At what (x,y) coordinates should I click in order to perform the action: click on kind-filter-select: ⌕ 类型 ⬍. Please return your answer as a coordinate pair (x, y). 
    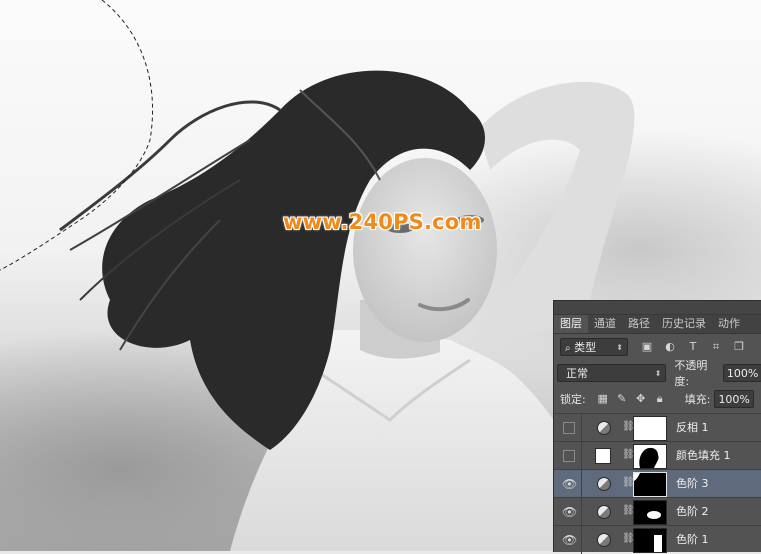
    Looking at the image, I should click on (594, 347).